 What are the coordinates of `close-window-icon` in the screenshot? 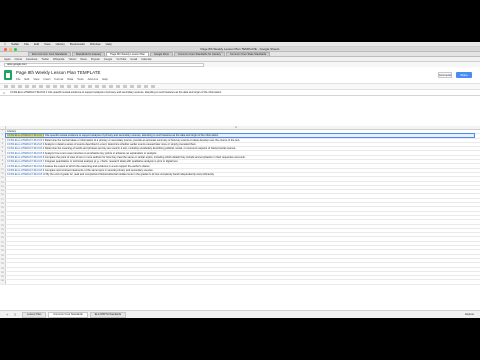 It's located at (5, 49).